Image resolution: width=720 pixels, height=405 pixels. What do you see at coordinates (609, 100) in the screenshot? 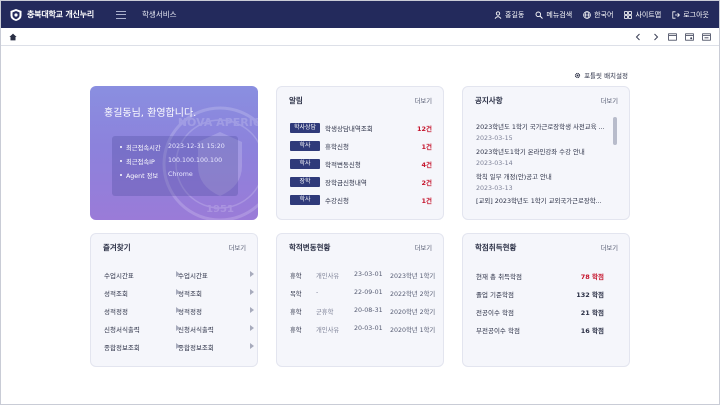
I see `notice-more-link: 더보기` at bounding box center [609, 100].